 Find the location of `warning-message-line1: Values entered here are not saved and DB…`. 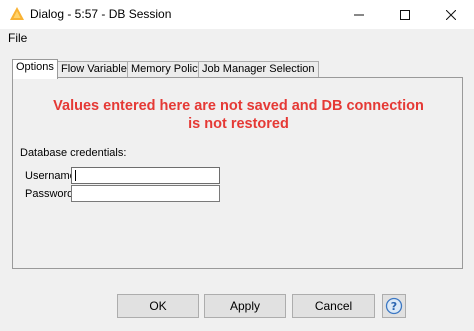

warning-message-line1: Values entered here are not saved and DB… is located at coordinates (238, 106).